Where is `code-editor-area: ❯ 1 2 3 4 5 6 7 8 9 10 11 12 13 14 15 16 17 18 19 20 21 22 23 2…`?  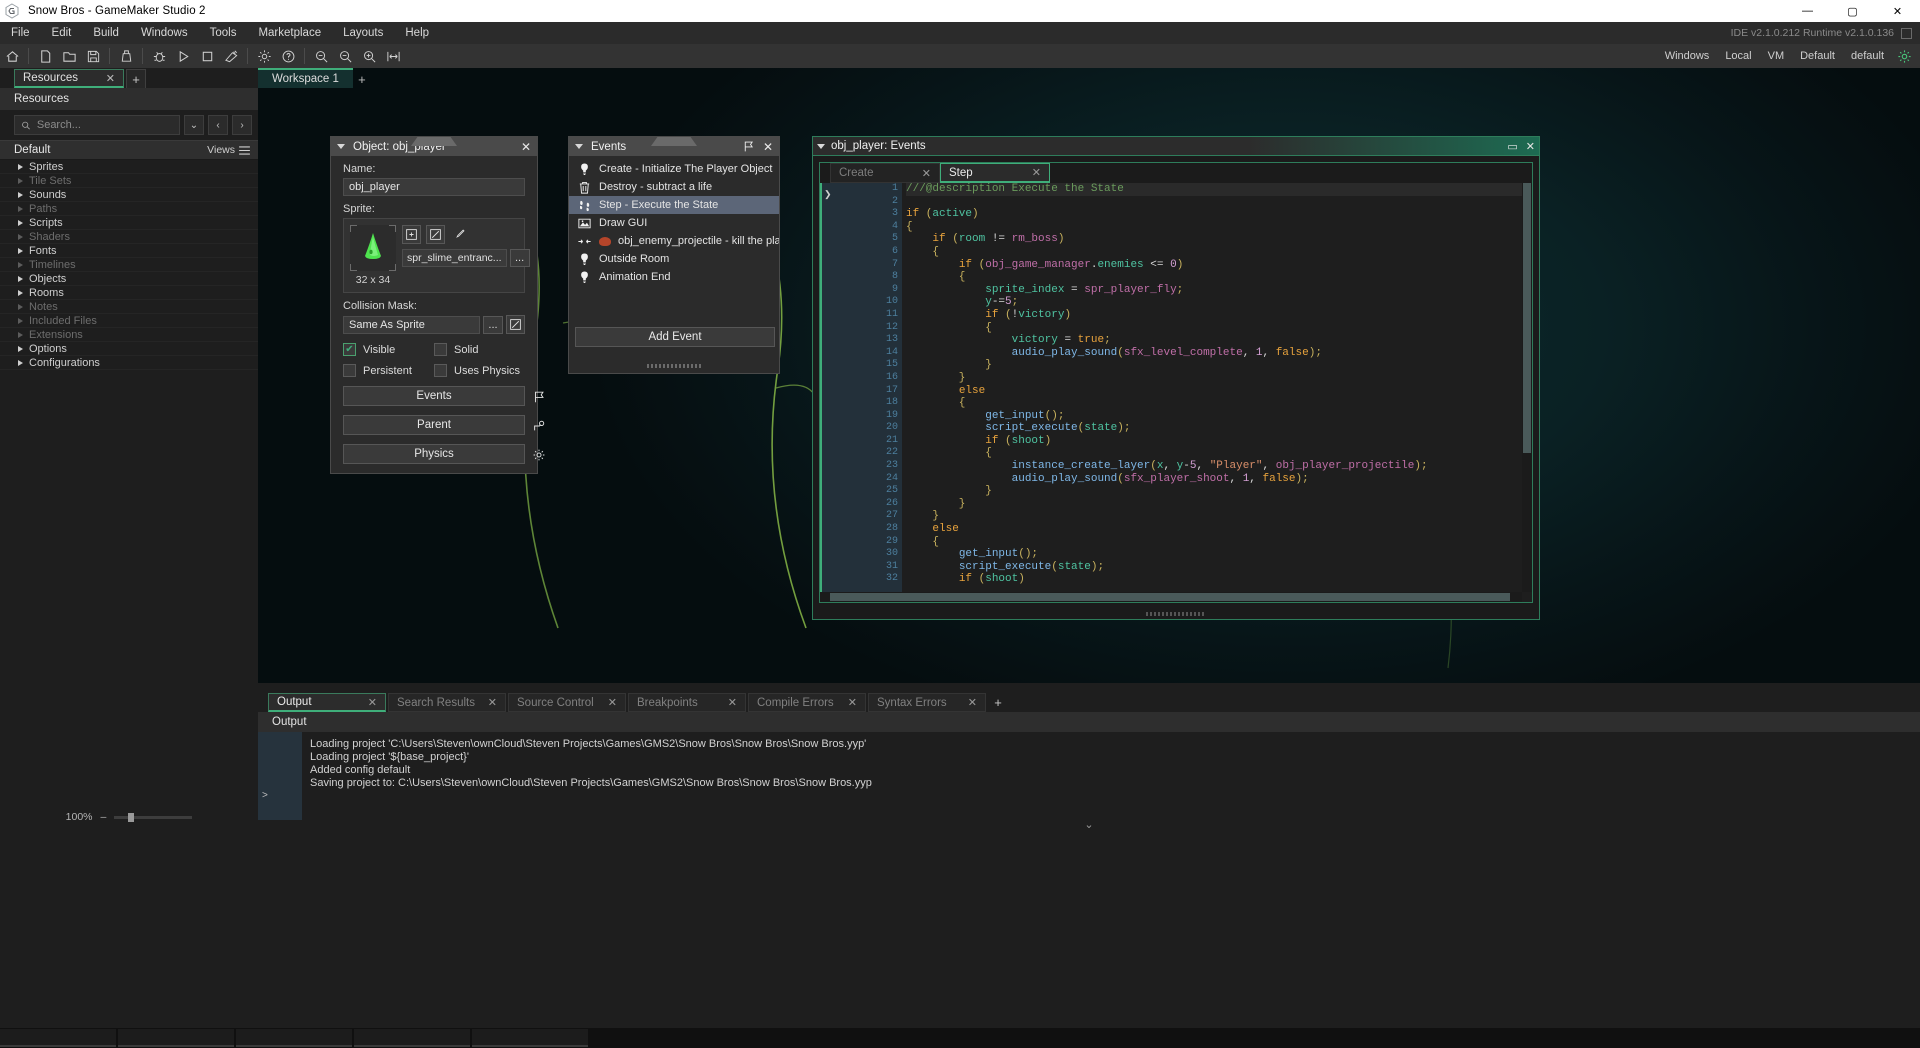
code-editor-area: ❯ 1 2 3 4 5 6 7 8 9 10 11 12 13 14 15 16 17 18 19 20 21 22 23 2… is located at coordinates (1176, 392).